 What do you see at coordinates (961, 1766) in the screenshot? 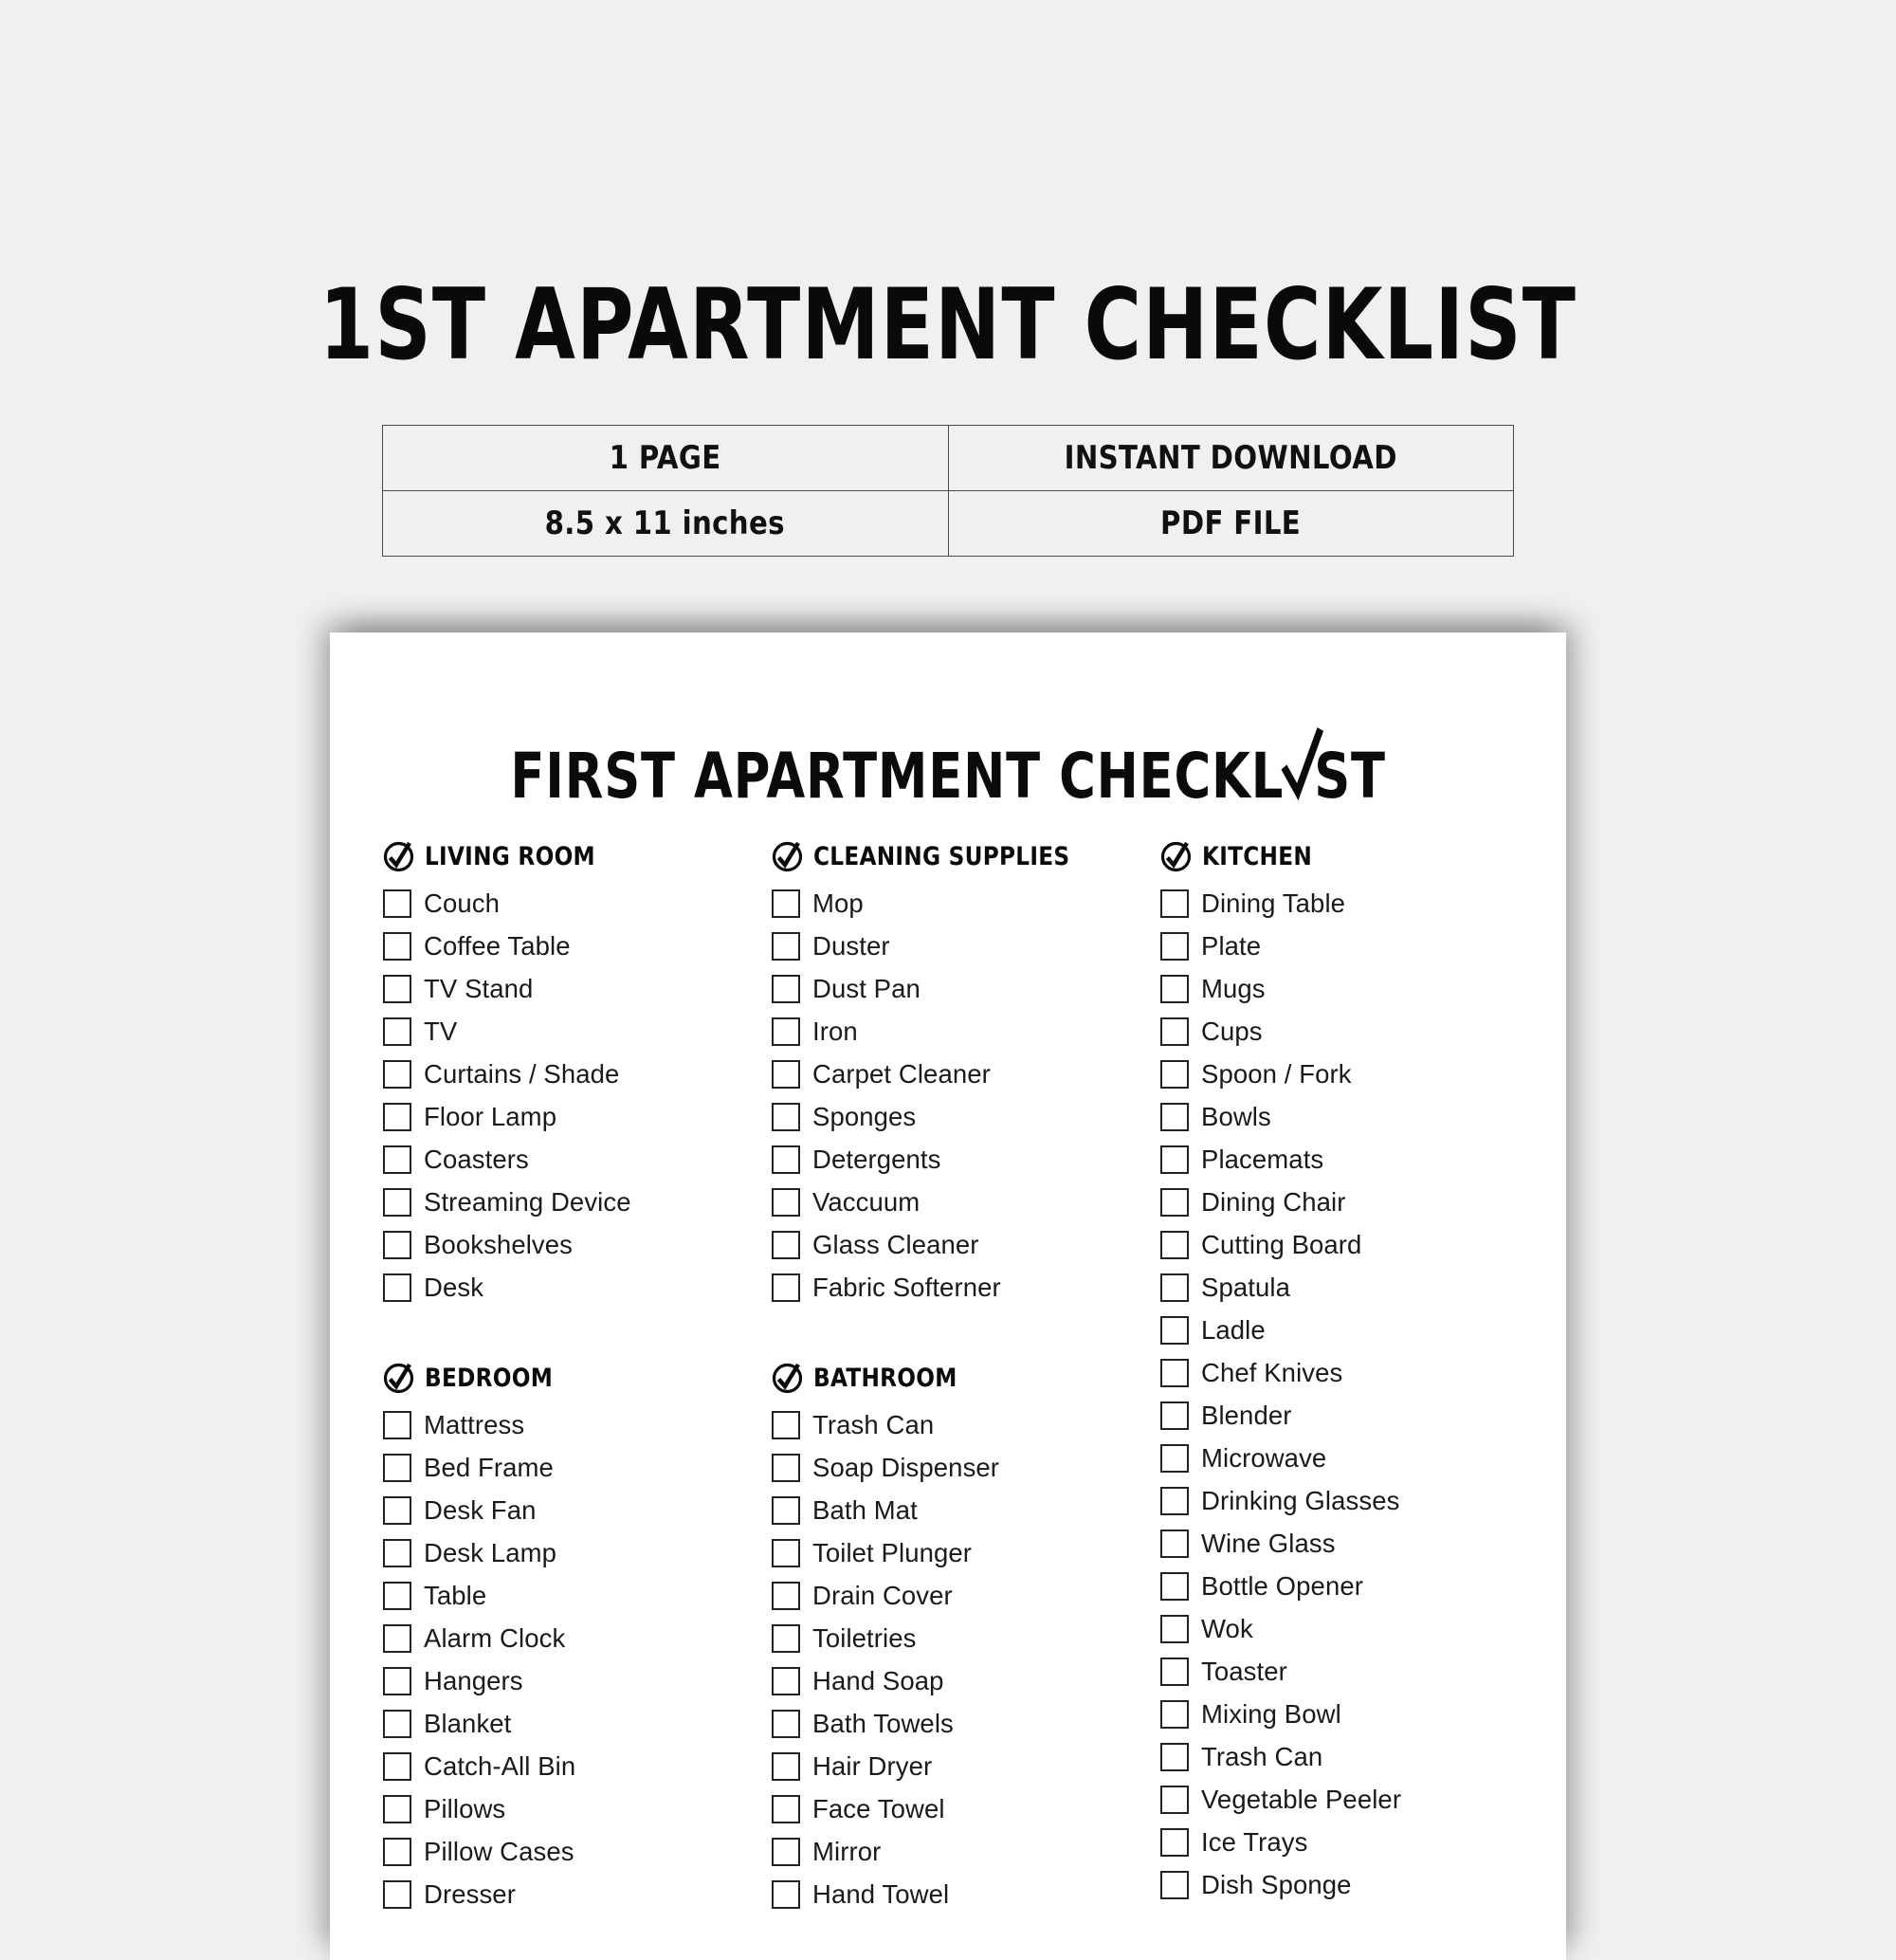
I see `checklist-item: Hair Dryer` at bounding box center [961, 1766].